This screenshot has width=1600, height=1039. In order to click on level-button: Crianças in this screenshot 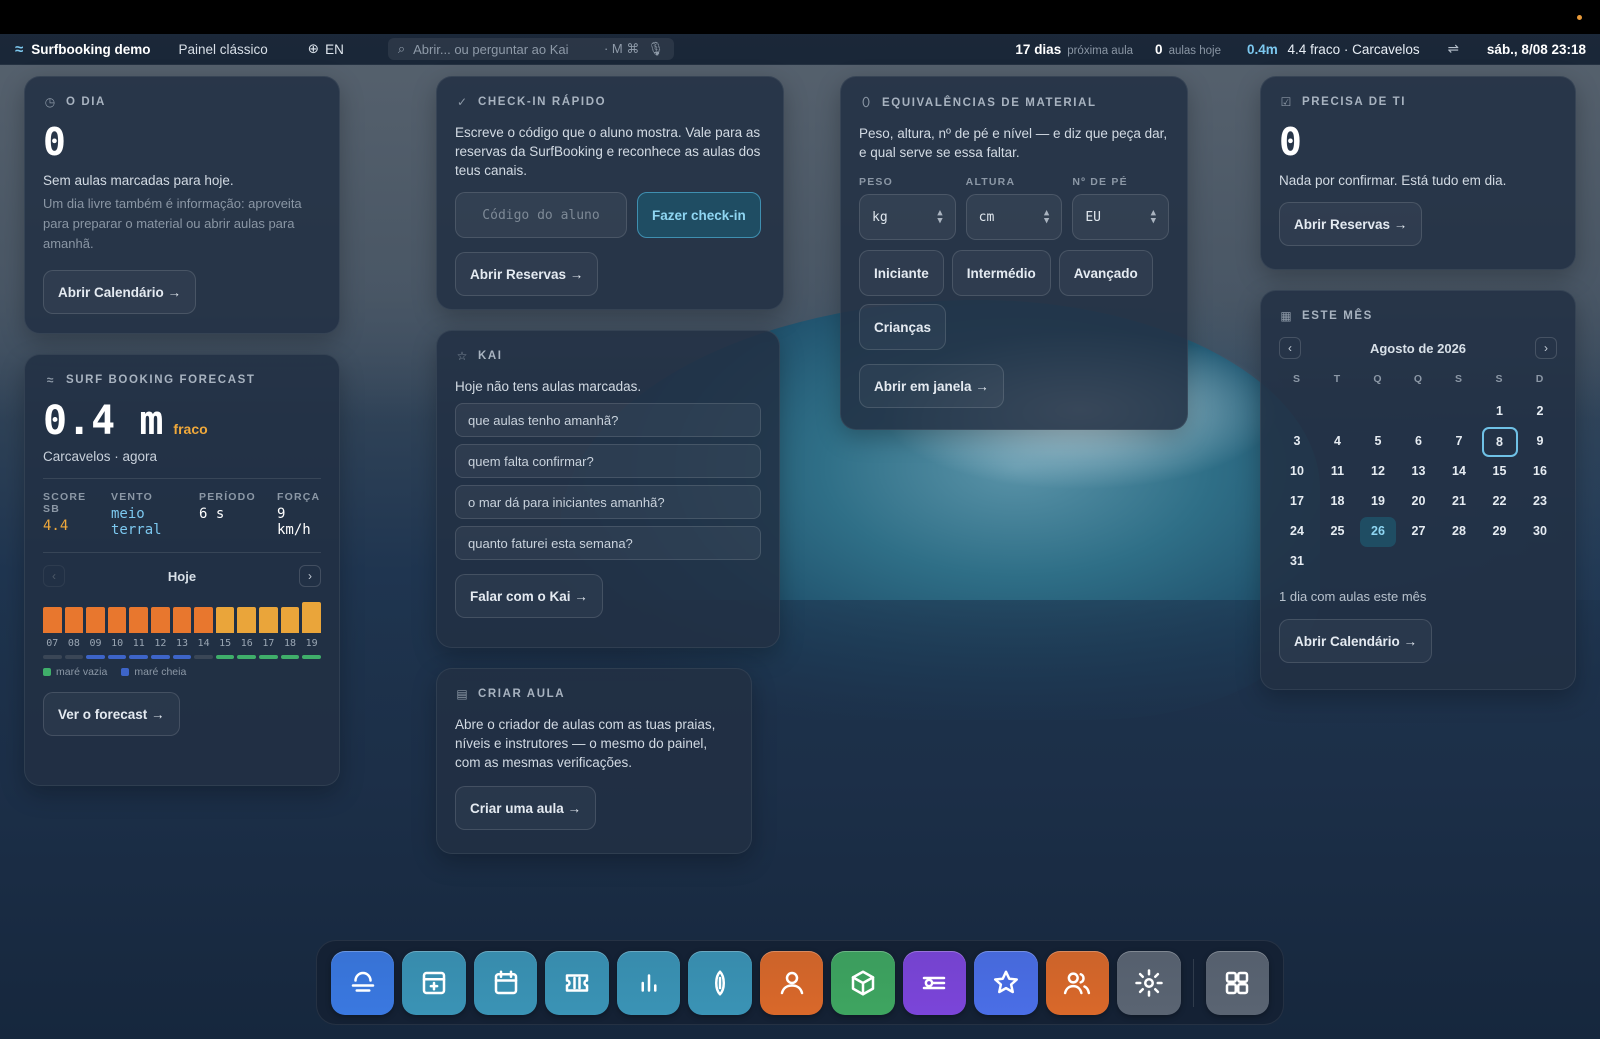, I will do `click(903, 327)`.